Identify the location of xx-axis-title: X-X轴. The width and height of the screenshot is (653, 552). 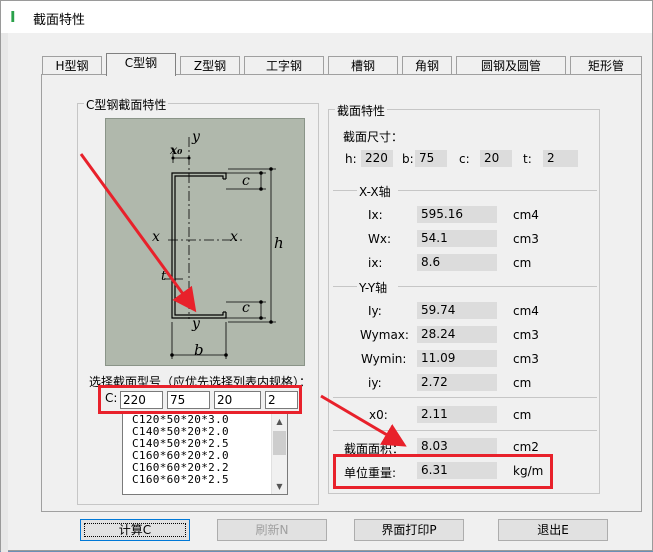
(375, 192).